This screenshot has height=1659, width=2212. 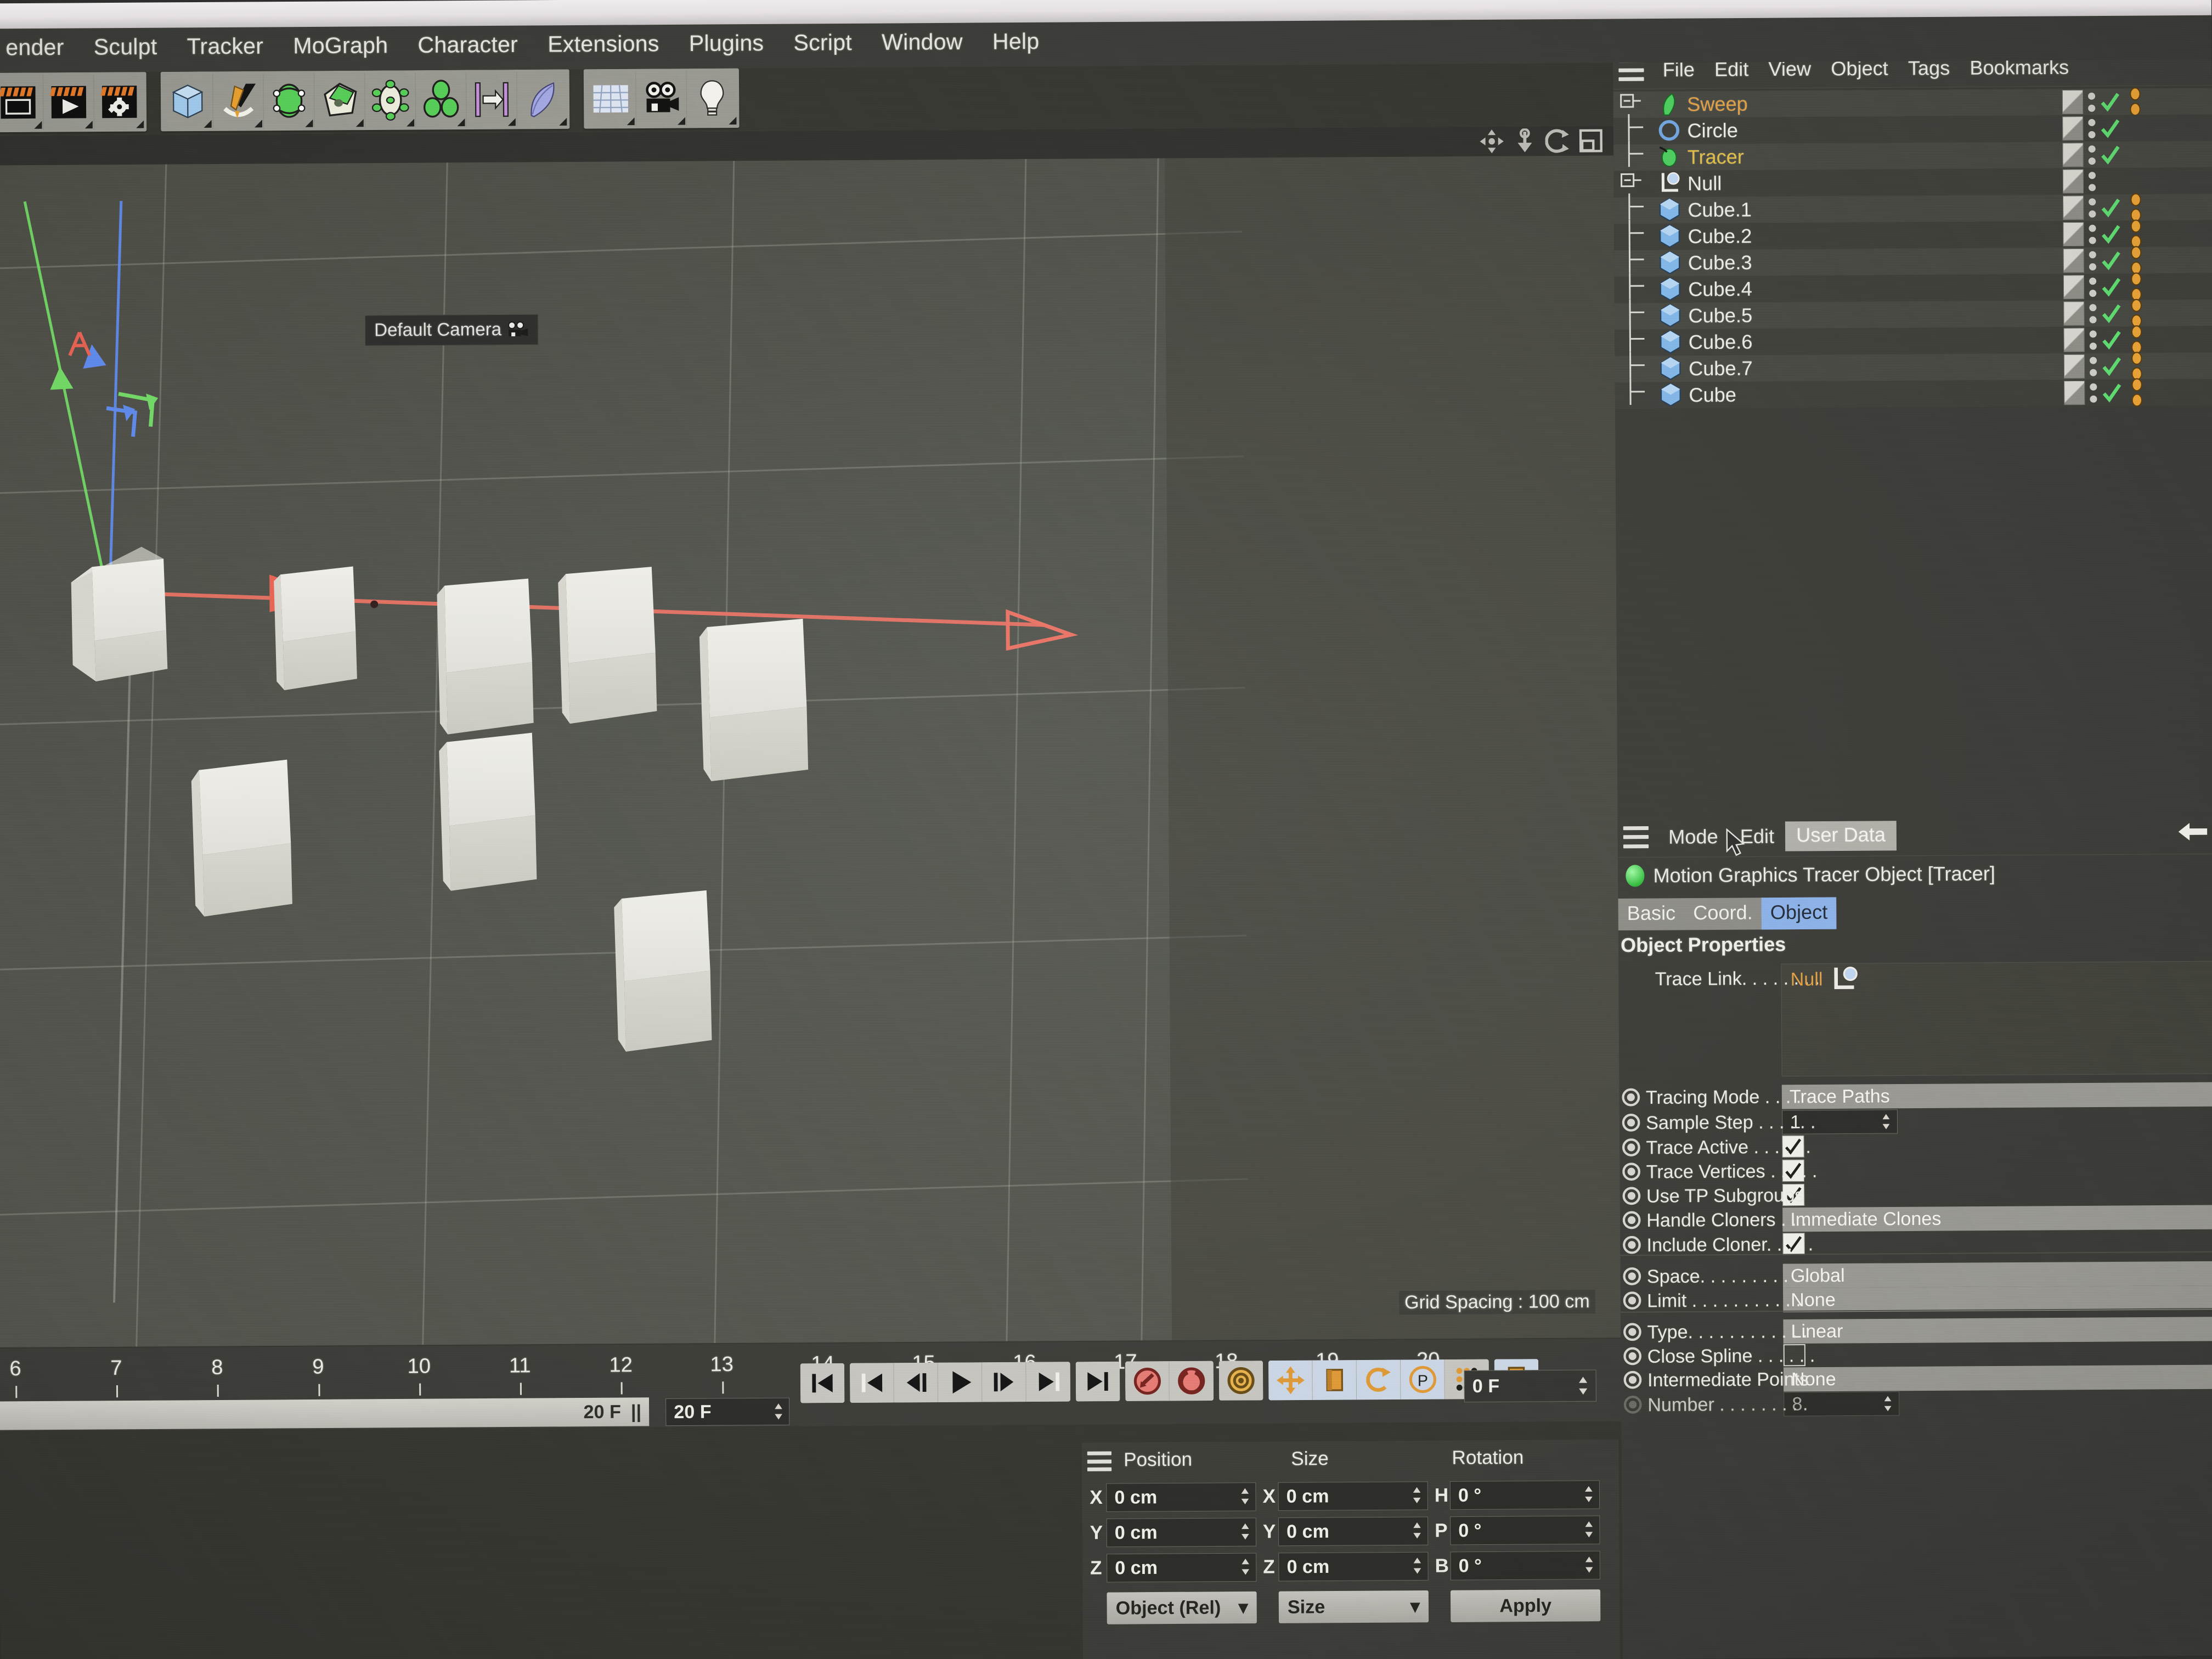 What do you see at coordinates (485, 656) in the screenshot?
I see `cube-upper-a` at bounding box center [485, 656].